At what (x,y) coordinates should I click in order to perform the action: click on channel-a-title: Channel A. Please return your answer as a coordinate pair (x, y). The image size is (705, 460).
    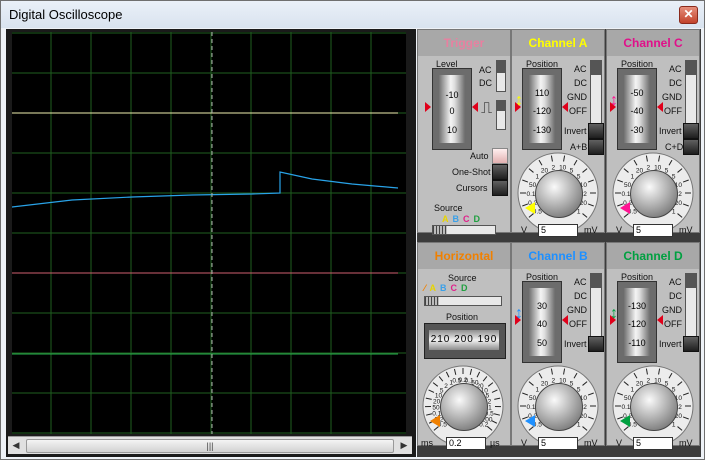
    Looking at the image, I should click on (558, 43).